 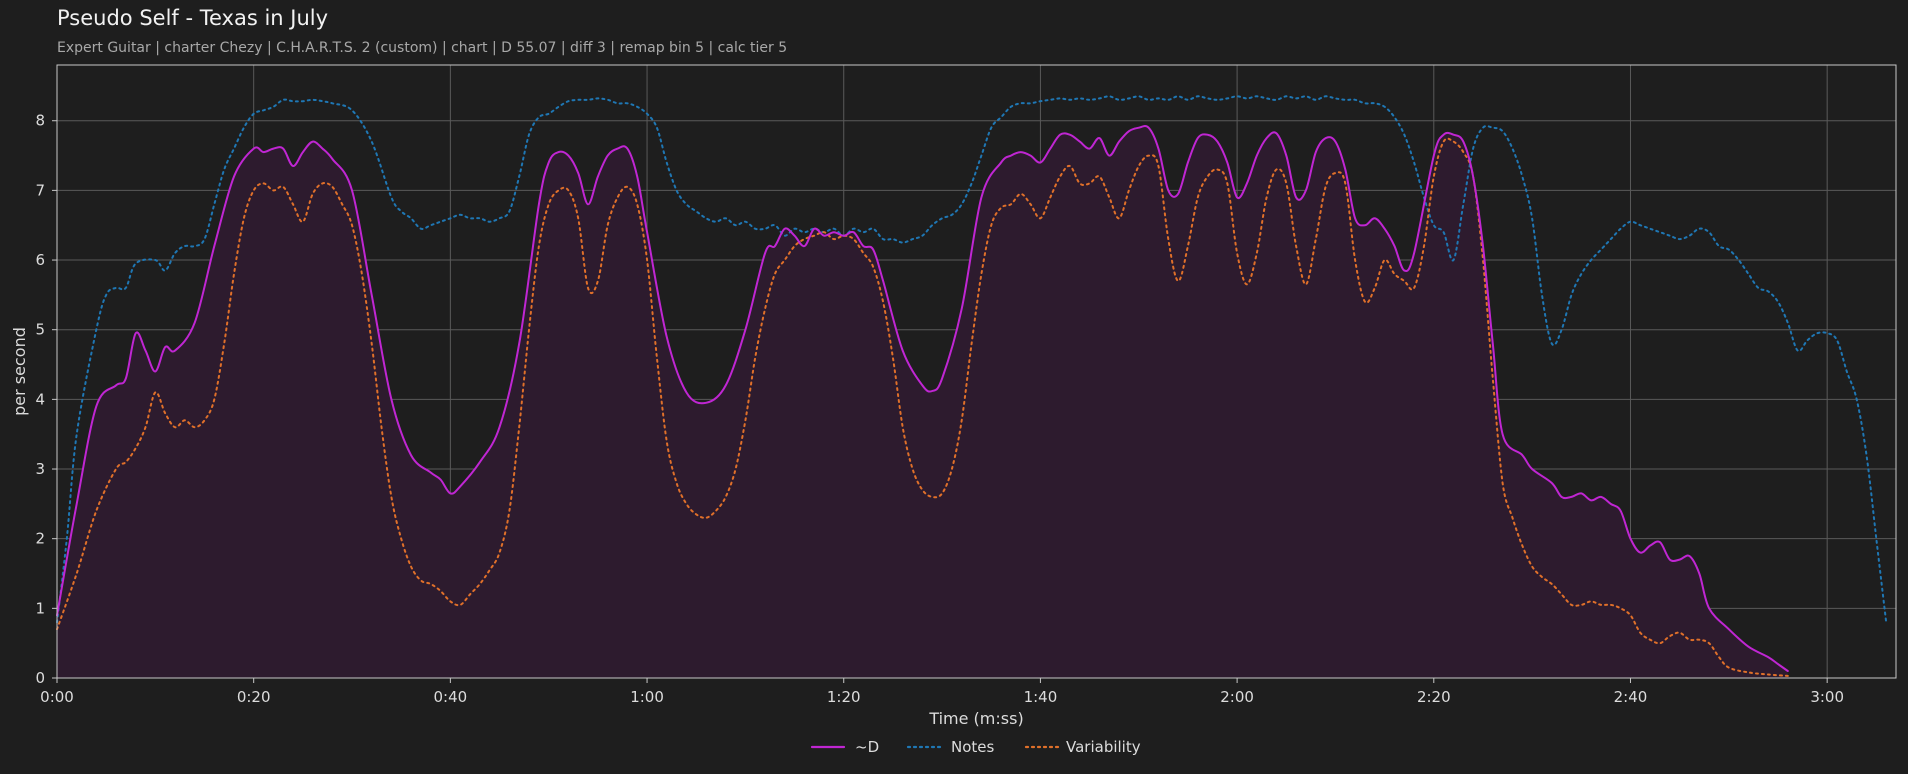 I want to click on y-tick-label: 2, so click(x=40, y=539).